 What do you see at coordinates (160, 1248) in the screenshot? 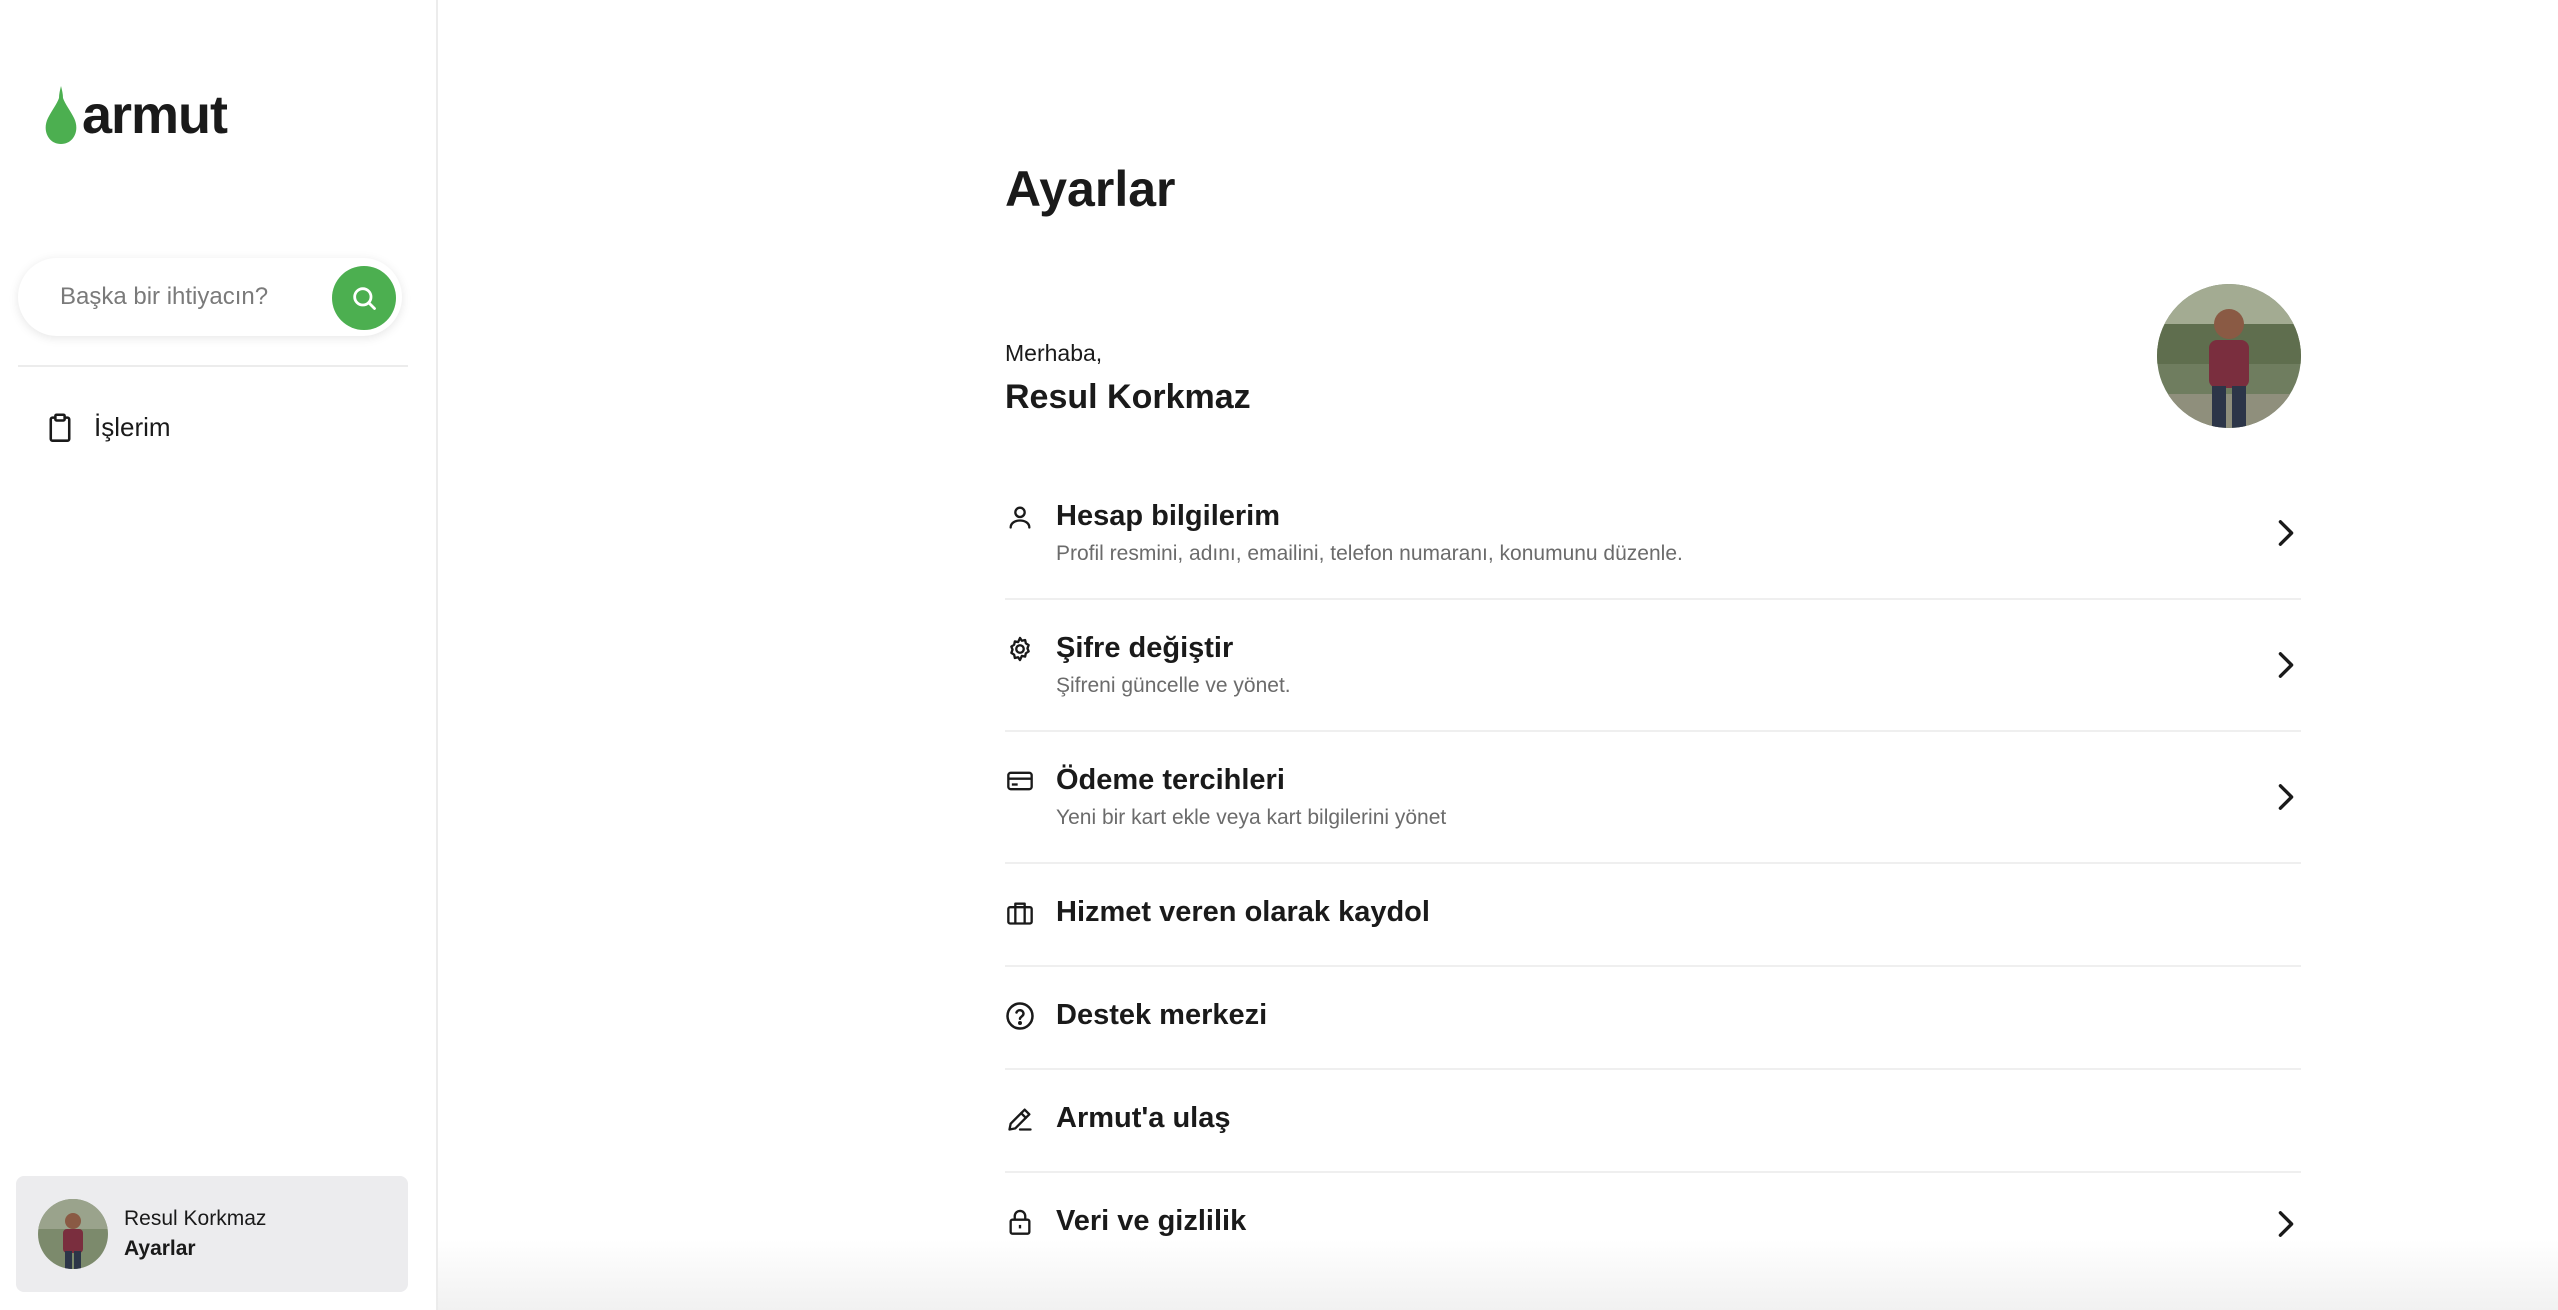
I see `user-card-subtitle: Ayarlar` at bounding box center [160, 1248].